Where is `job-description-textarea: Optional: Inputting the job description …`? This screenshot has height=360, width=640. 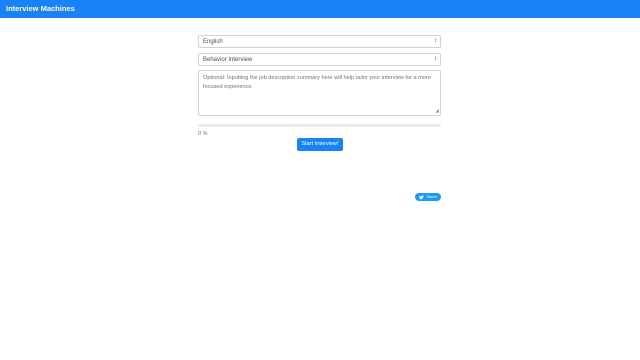
job-description-textarea: Optional: Inputting the job description … is located at coordinates (319, 93).